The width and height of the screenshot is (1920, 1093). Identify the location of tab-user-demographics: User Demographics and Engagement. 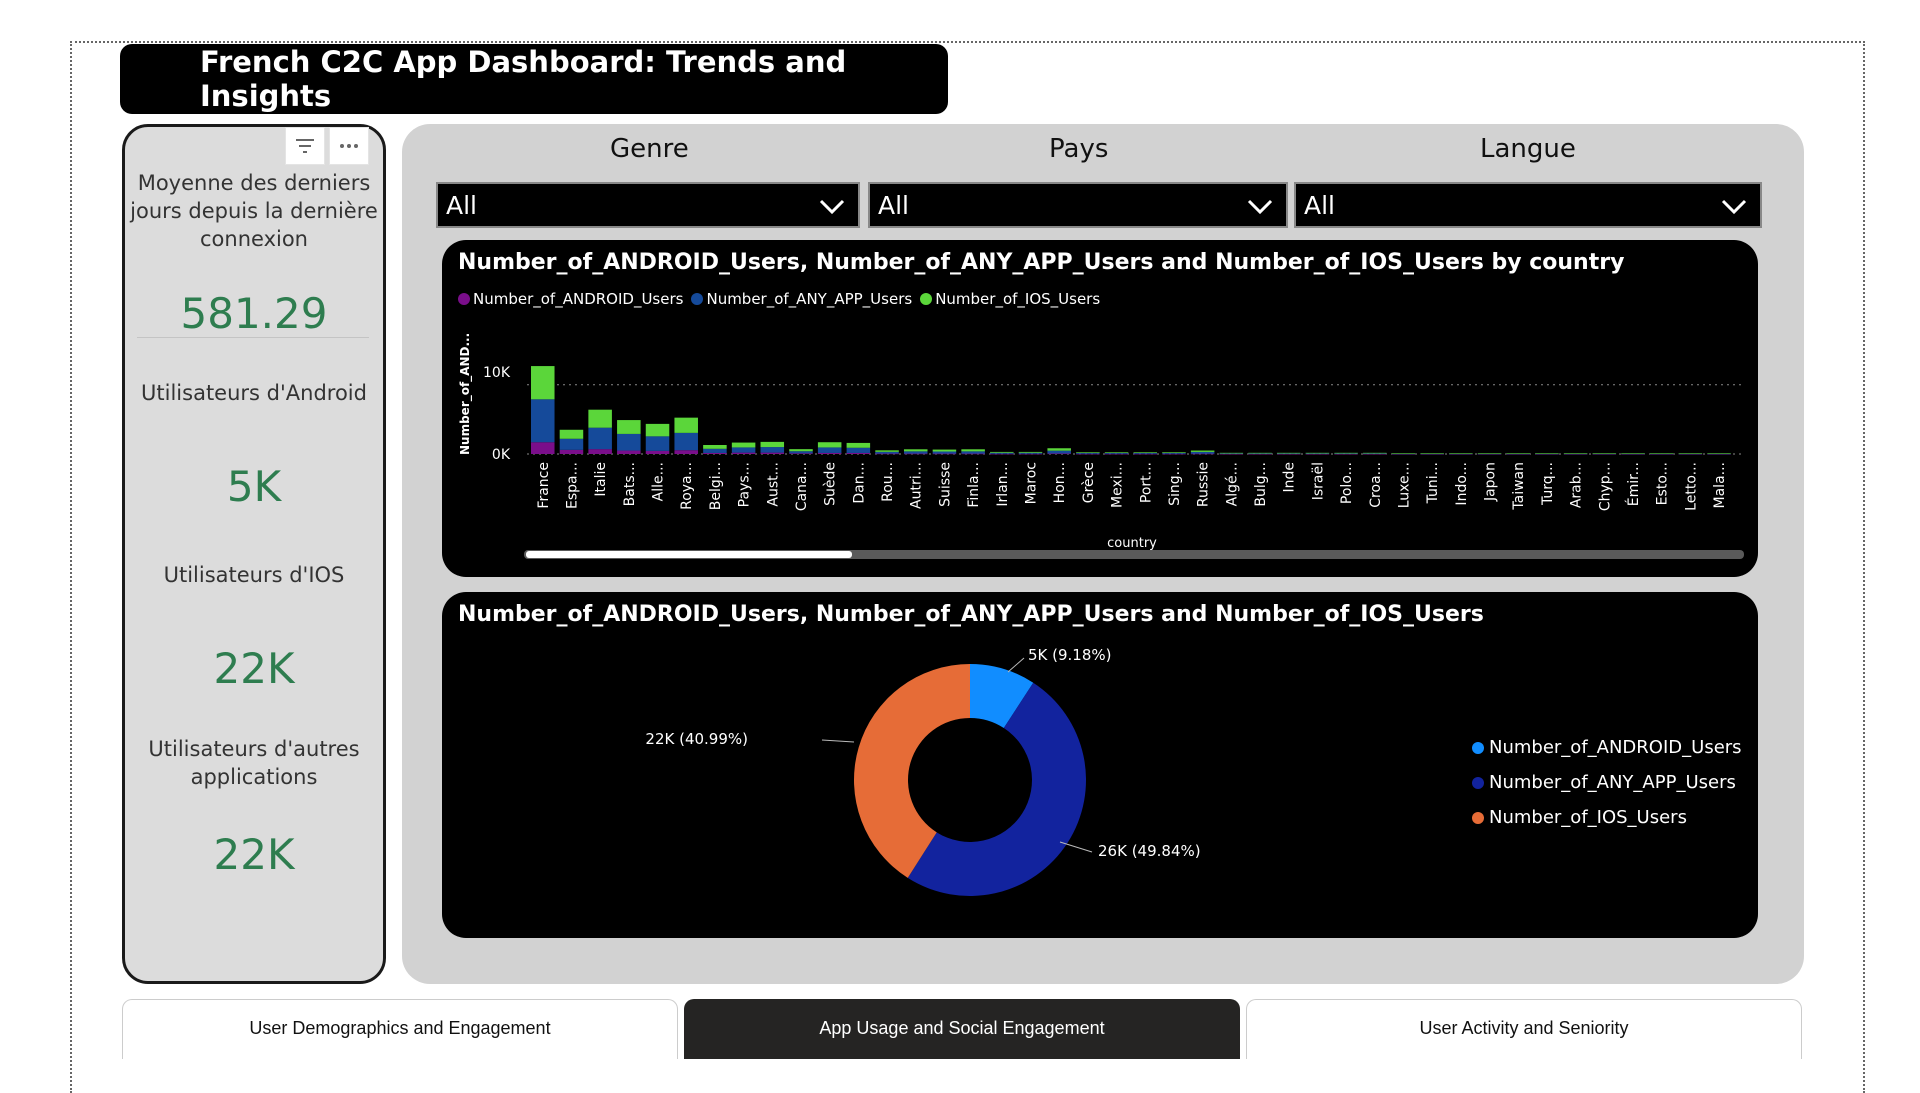
(400, 1029).